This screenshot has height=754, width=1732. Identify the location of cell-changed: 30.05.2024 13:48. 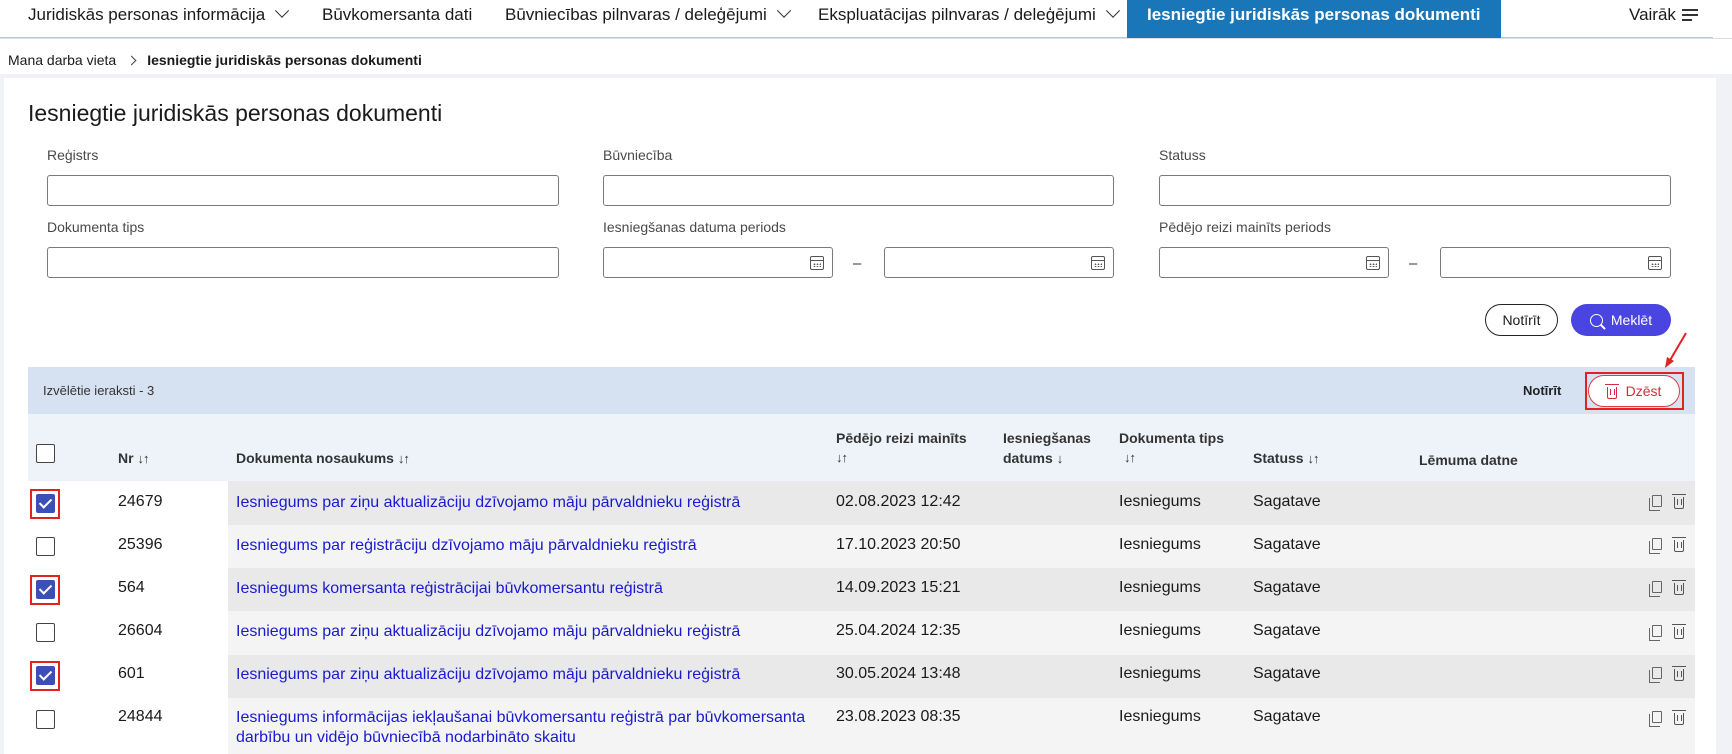
(898, 673).